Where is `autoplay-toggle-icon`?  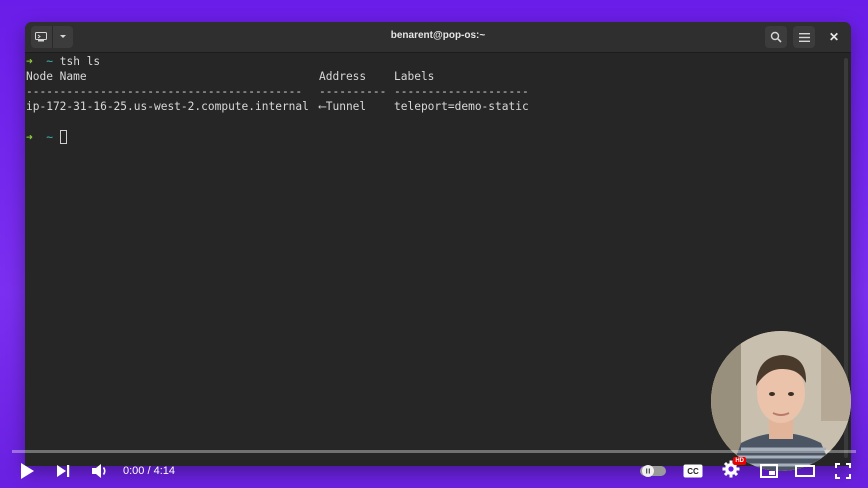
autoplay-toggle-icon is located at coordinates (653, 471).